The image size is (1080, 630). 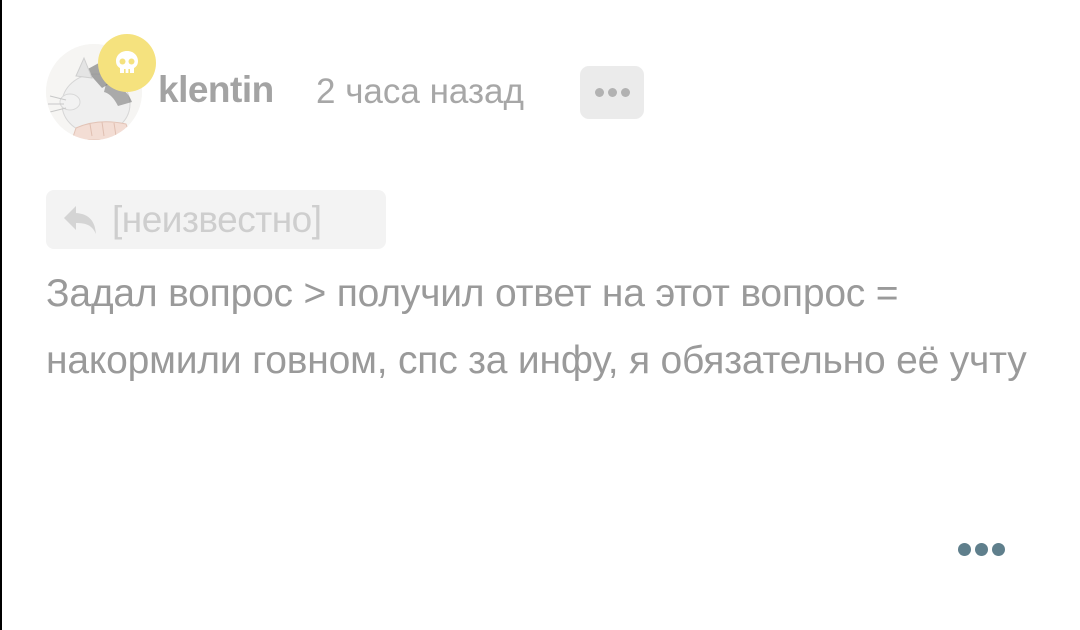 I want to click on username-link: klentin, so click(x=216, y=90).